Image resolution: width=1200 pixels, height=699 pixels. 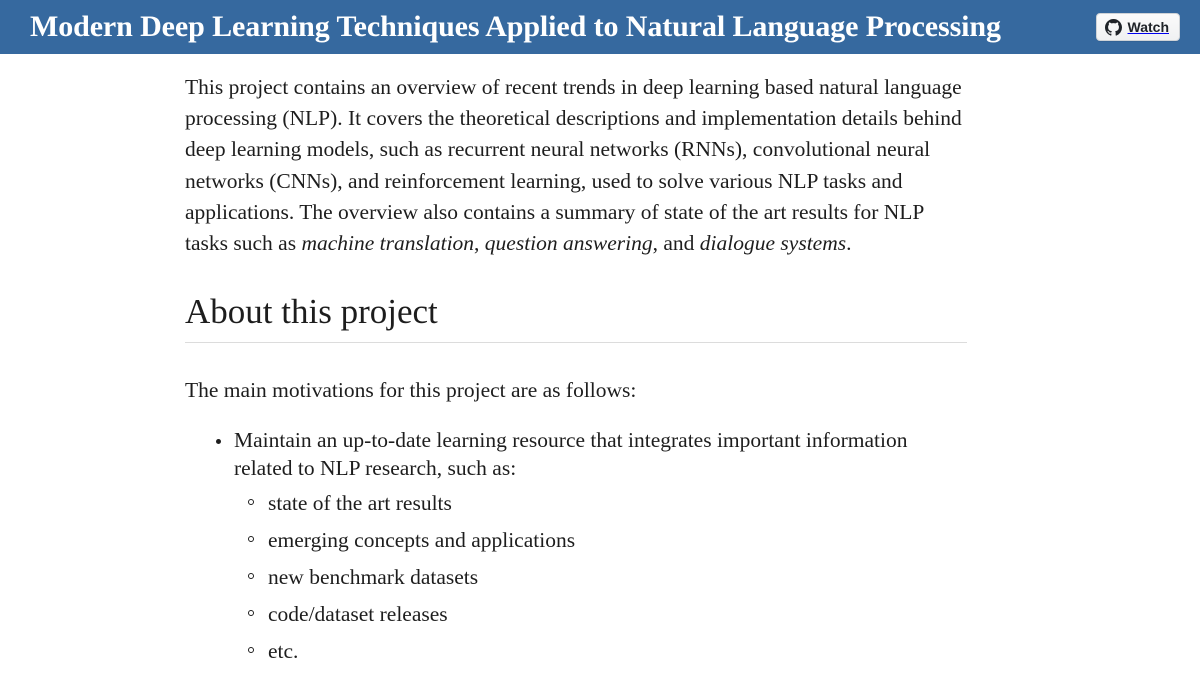 I want to click on intro-text-part2: ,, so click(x=479, y=243).